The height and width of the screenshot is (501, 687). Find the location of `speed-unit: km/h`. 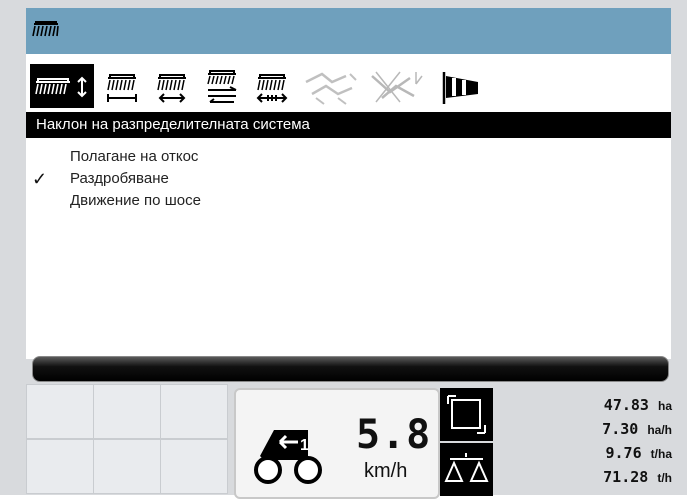

speed-unit: km/h is located at coordinates (386, 471).